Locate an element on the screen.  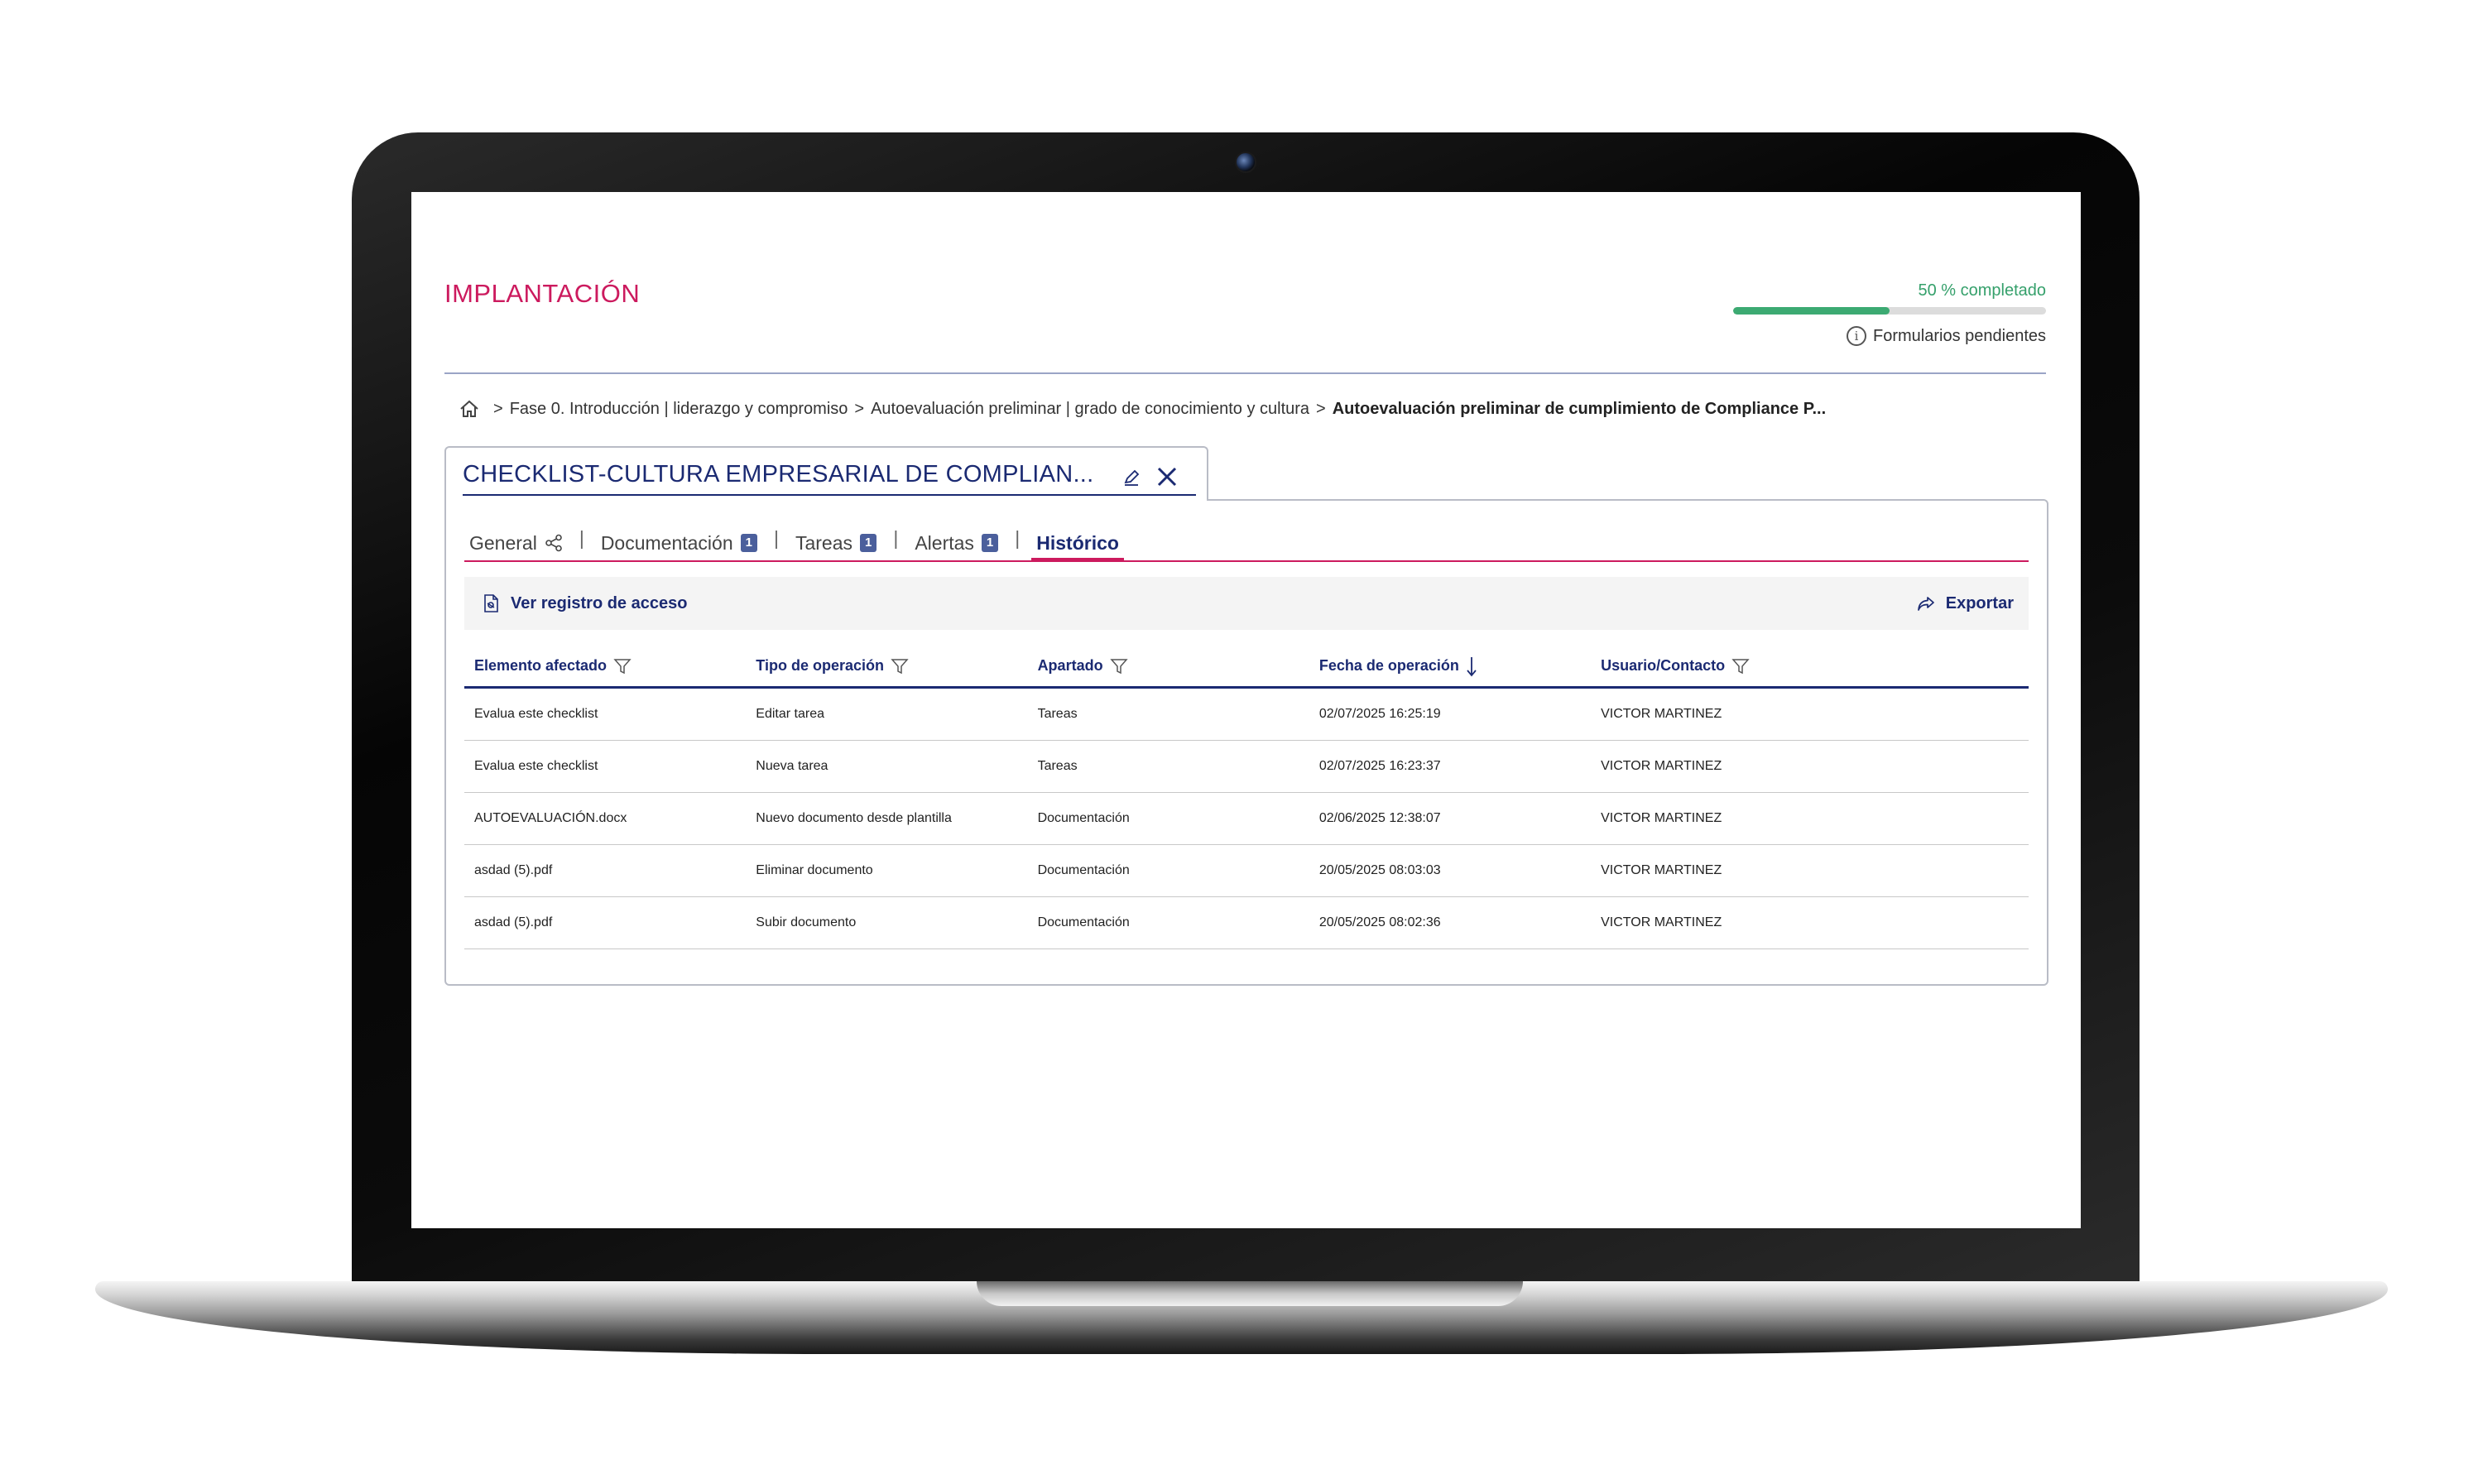
column-label: Apartado is located at coordinates (1070, 665).